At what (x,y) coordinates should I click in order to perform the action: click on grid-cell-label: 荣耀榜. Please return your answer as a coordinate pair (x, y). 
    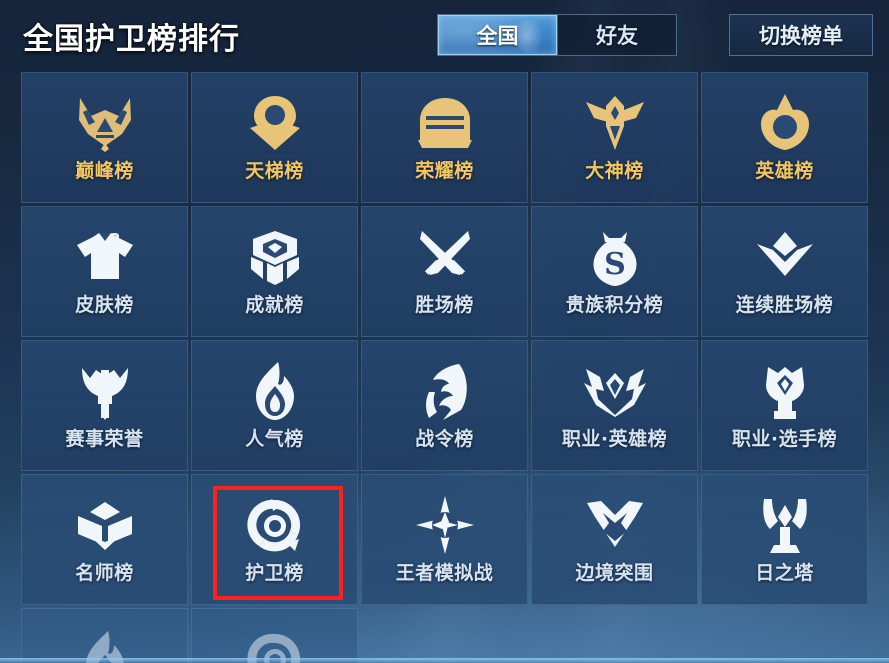
    Looking at the image, I should click on (444, 171).